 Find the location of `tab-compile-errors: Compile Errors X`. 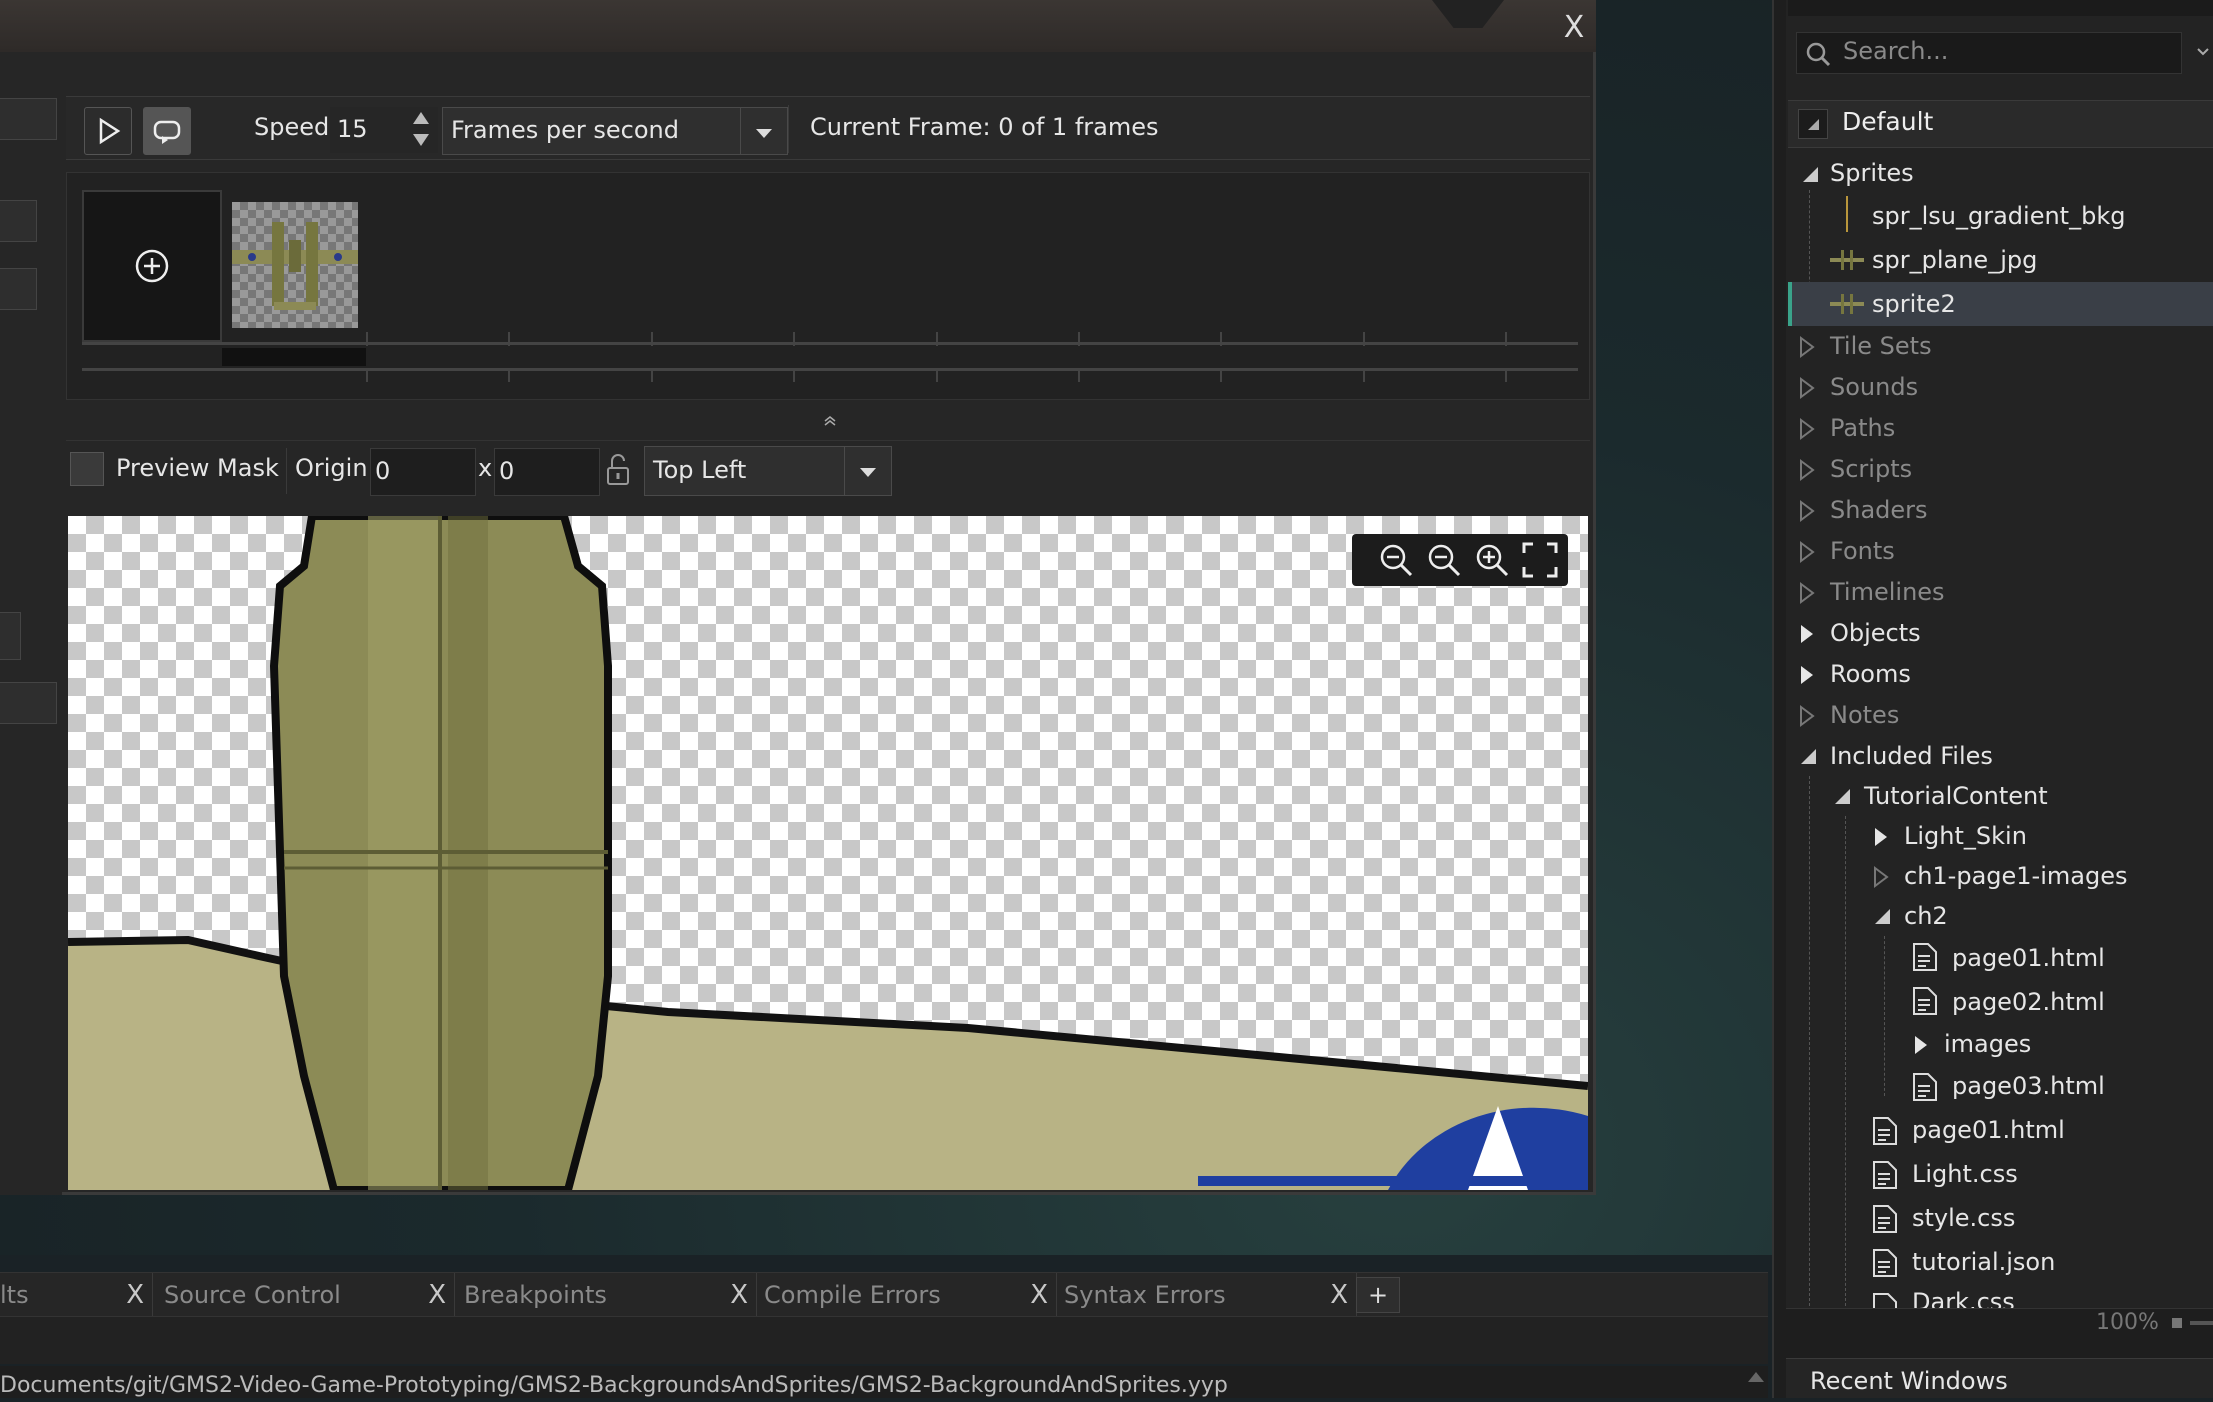

tab-compile-errors: Compile Errors X is located at coordinates (906, 1295).